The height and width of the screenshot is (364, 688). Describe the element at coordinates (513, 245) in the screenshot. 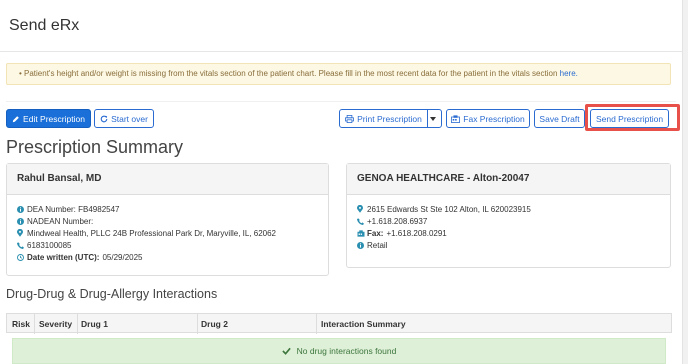

I see `pharmacy-type-row: Retail` at that location.